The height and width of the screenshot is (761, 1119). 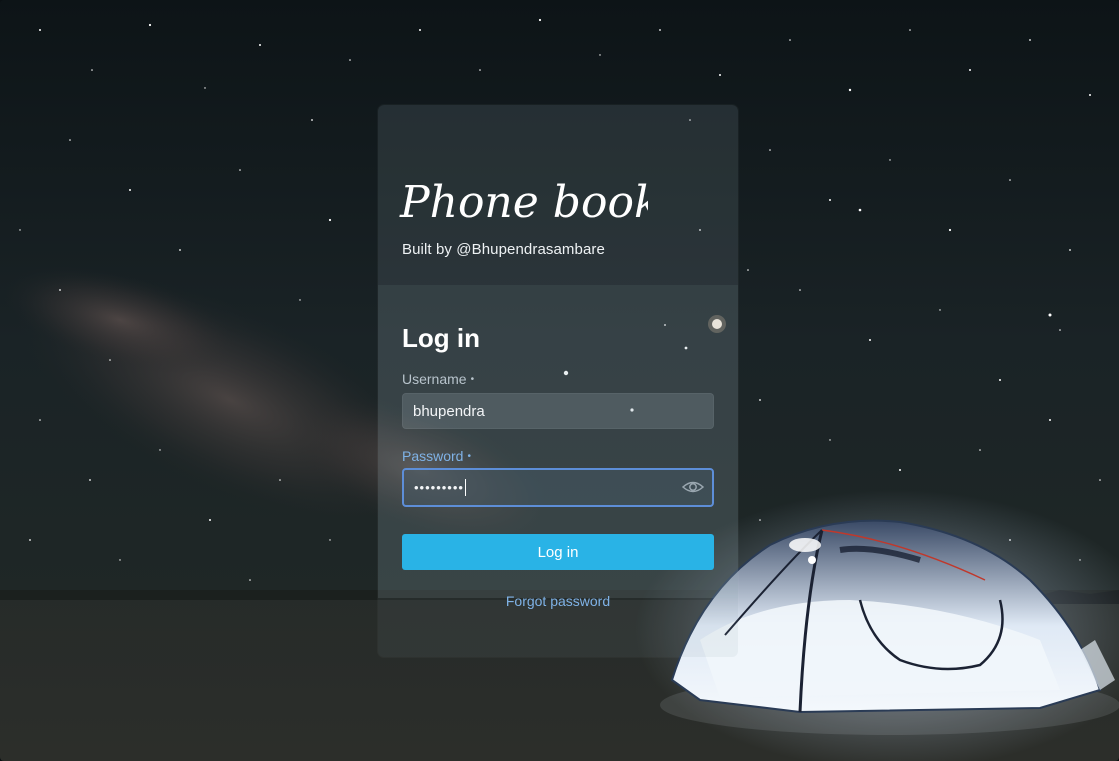 I want to click on username-label: Username •, so click(x=438, y=379).